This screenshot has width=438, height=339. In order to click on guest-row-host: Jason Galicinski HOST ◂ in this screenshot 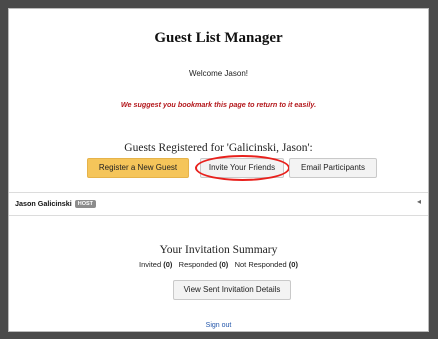, I will do `click(218, 204)`.